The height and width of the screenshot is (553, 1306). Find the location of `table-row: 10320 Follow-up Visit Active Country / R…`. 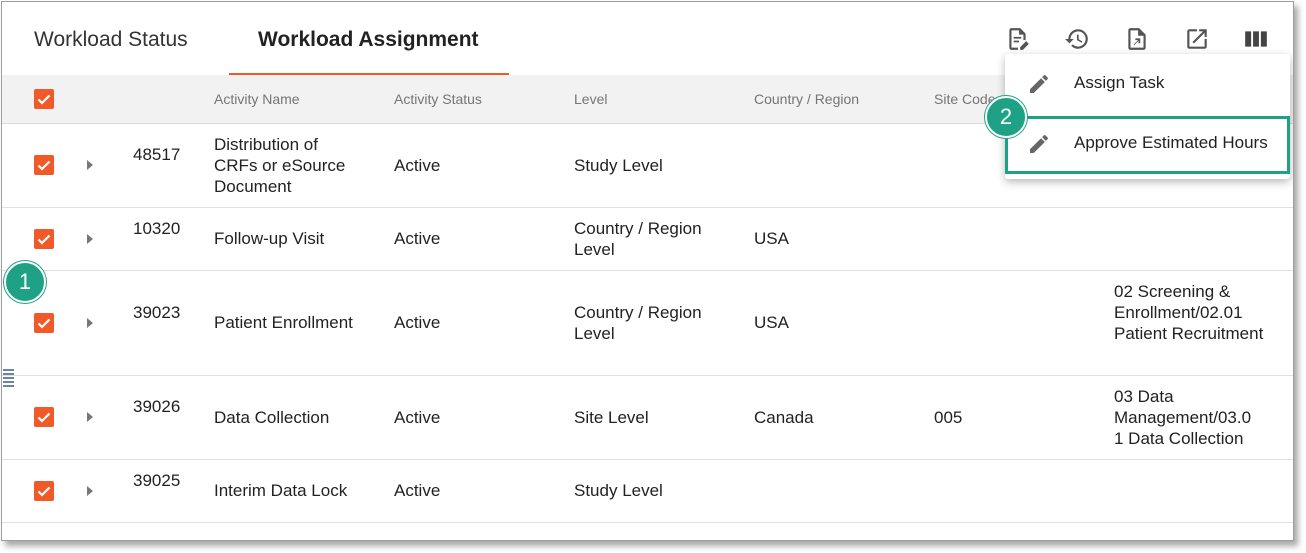

table-row: 10320 Follow-up Visit Active Country / R… is located at coordinates (647, 239).